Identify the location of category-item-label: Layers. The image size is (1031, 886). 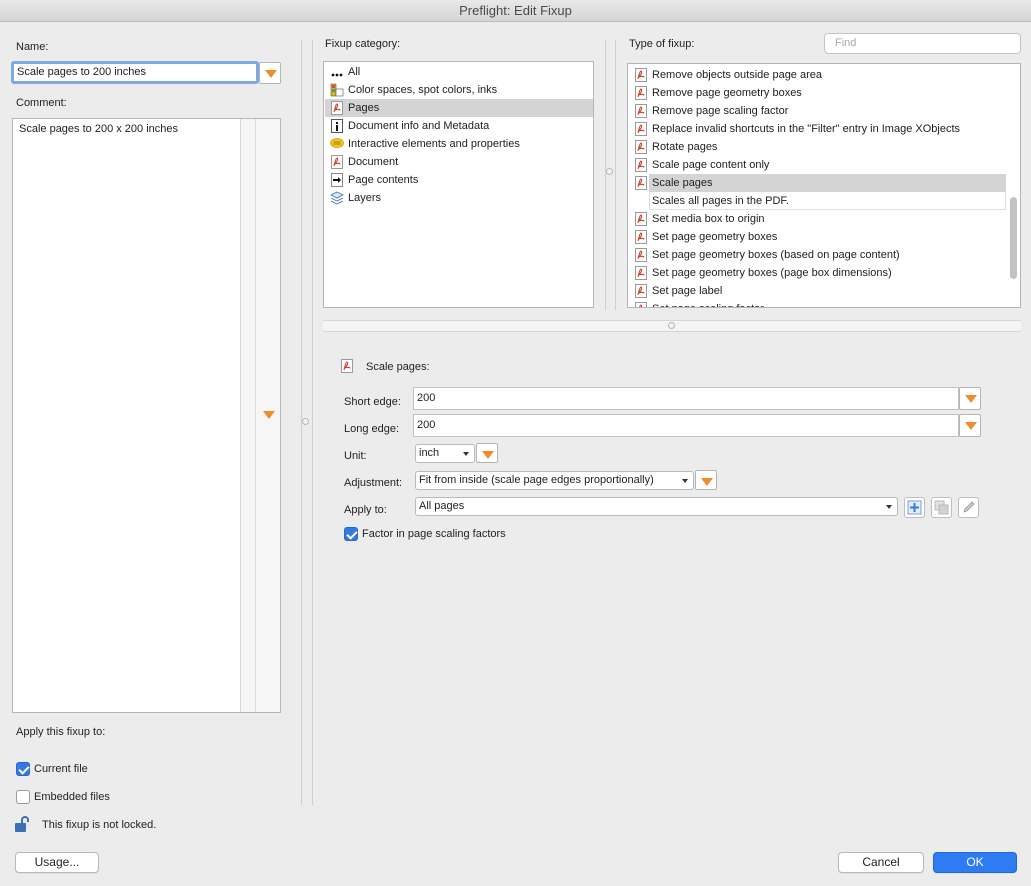
(365, 198).